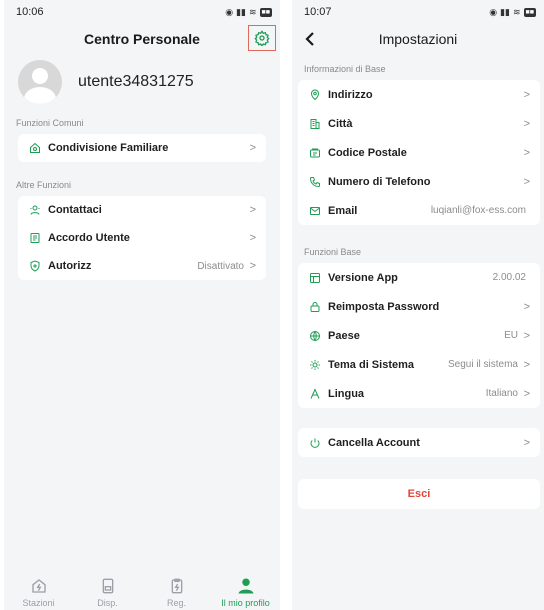 The height and width of the screenshot is (610, 544). What do you see at coordinates (70, 266) in the screenshot?
I see `menu-item-label: Autorizz` at bounding box center [70, 266].